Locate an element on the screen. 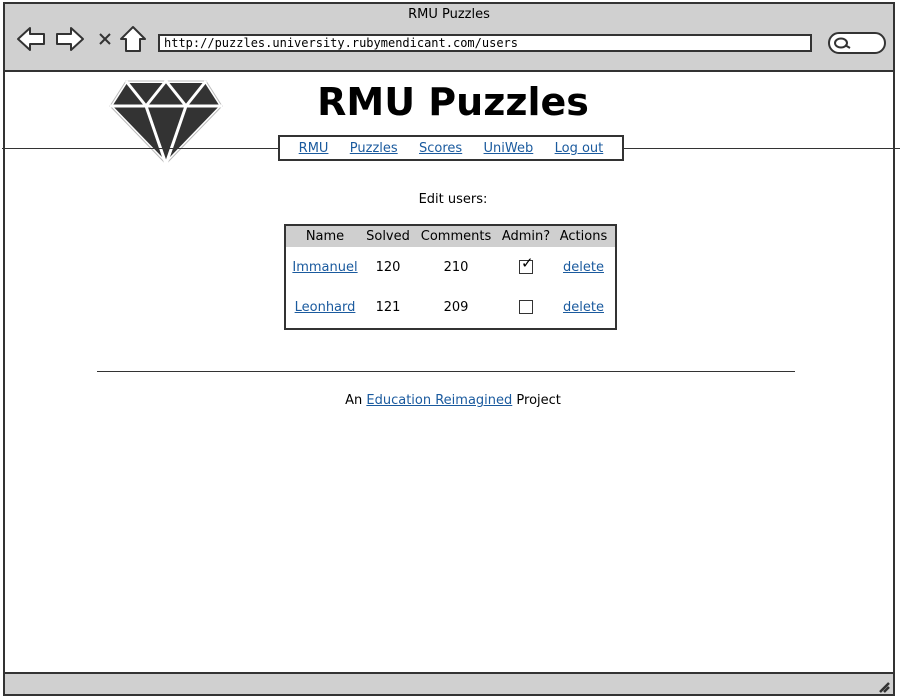 The height and width of the screenshot is (700, 900). close-icon is located at coordinates (105, 39).